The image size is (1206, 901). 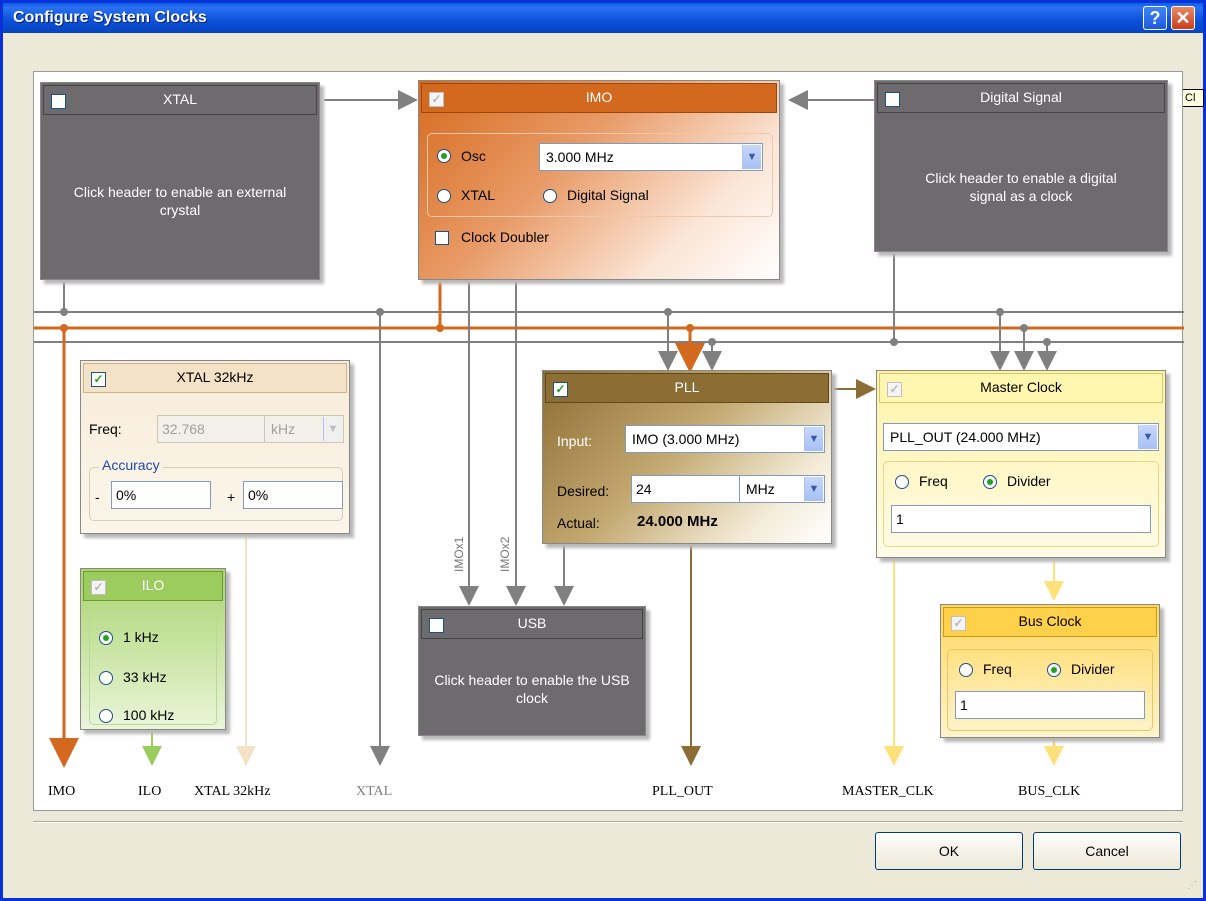 What do you see at coordinates (532, 671) in the screenshot?
I see `usb-block: USB Click header to enable the USB clock` at bounding box center [532, 671].